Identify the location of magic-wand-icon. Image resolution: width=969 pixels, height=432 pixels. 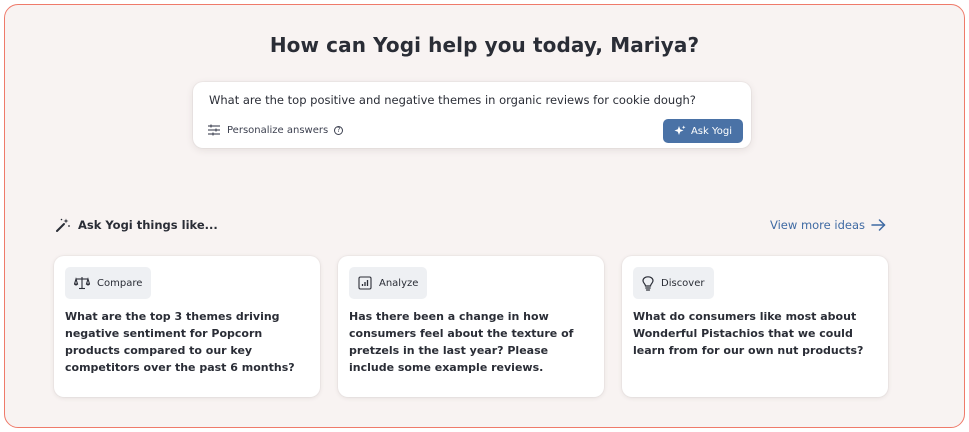
(63, 225).